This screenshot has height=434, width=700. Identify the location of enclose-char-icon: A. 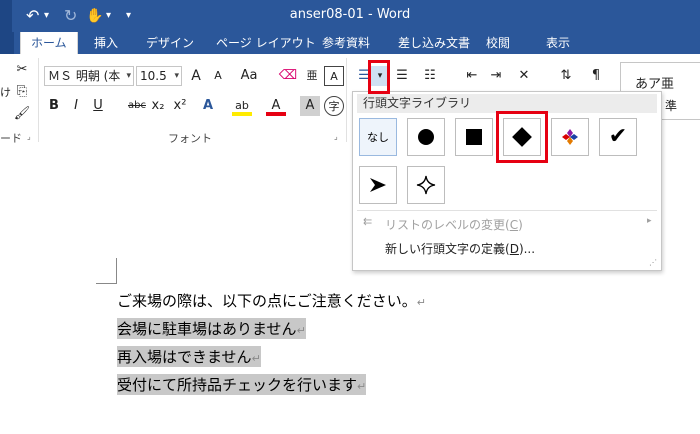
(334, 76).